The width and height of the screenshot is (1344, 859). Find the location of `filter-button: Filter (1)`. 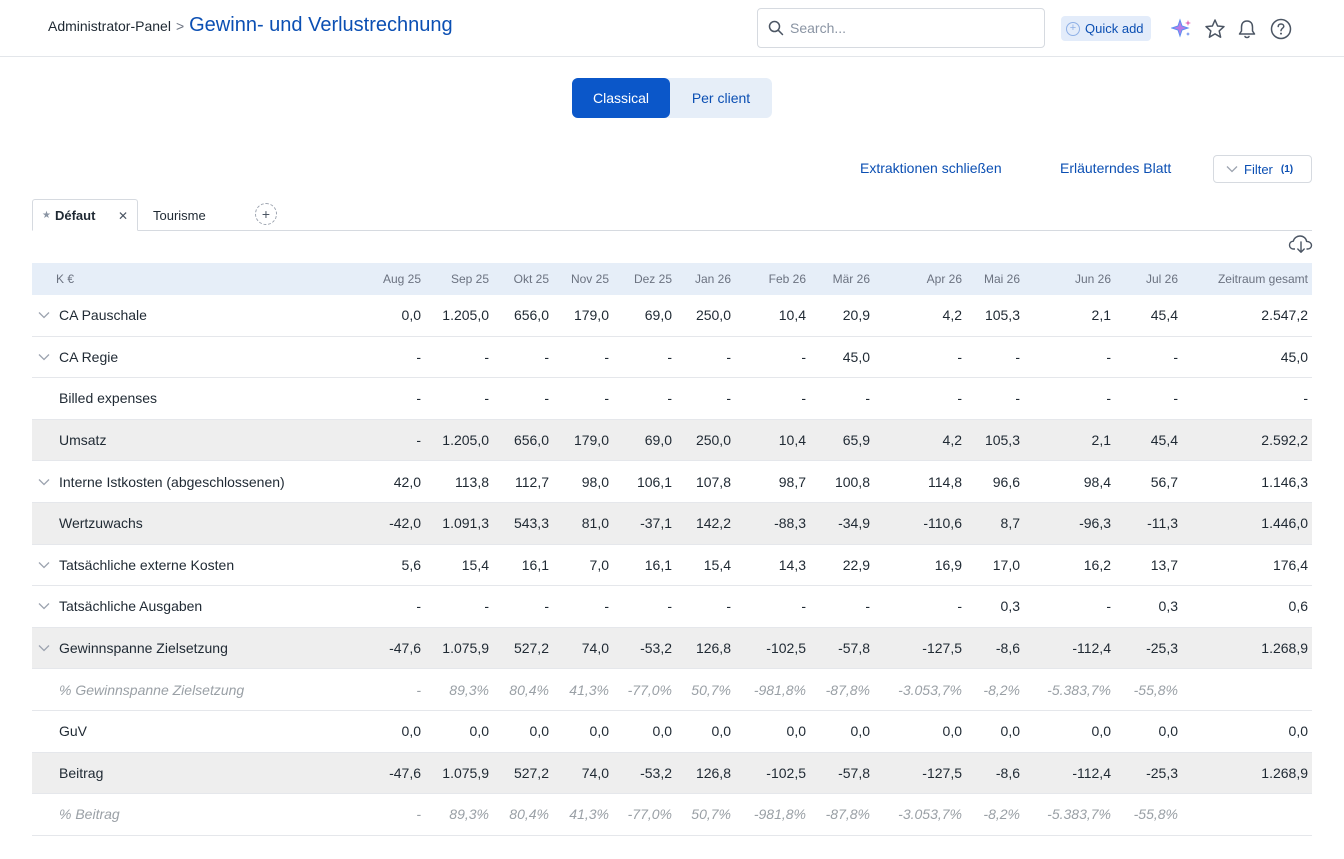

filter-button: Filter (1) is located at coordinates (1262, 169).